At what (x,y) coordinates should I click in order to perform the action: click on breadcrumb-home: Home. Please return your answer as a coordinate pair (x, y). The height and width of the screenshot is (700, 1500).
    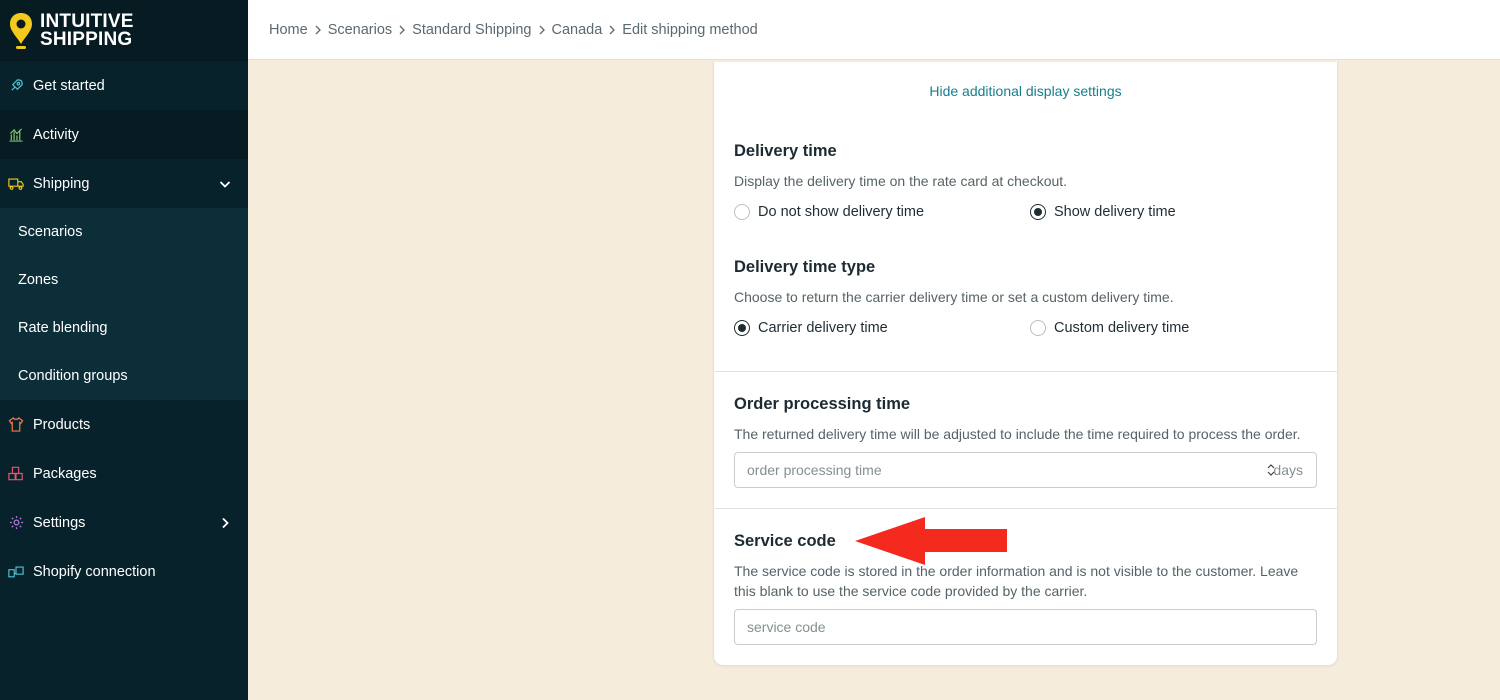
    Looking at the image, I should click on (288, 30).